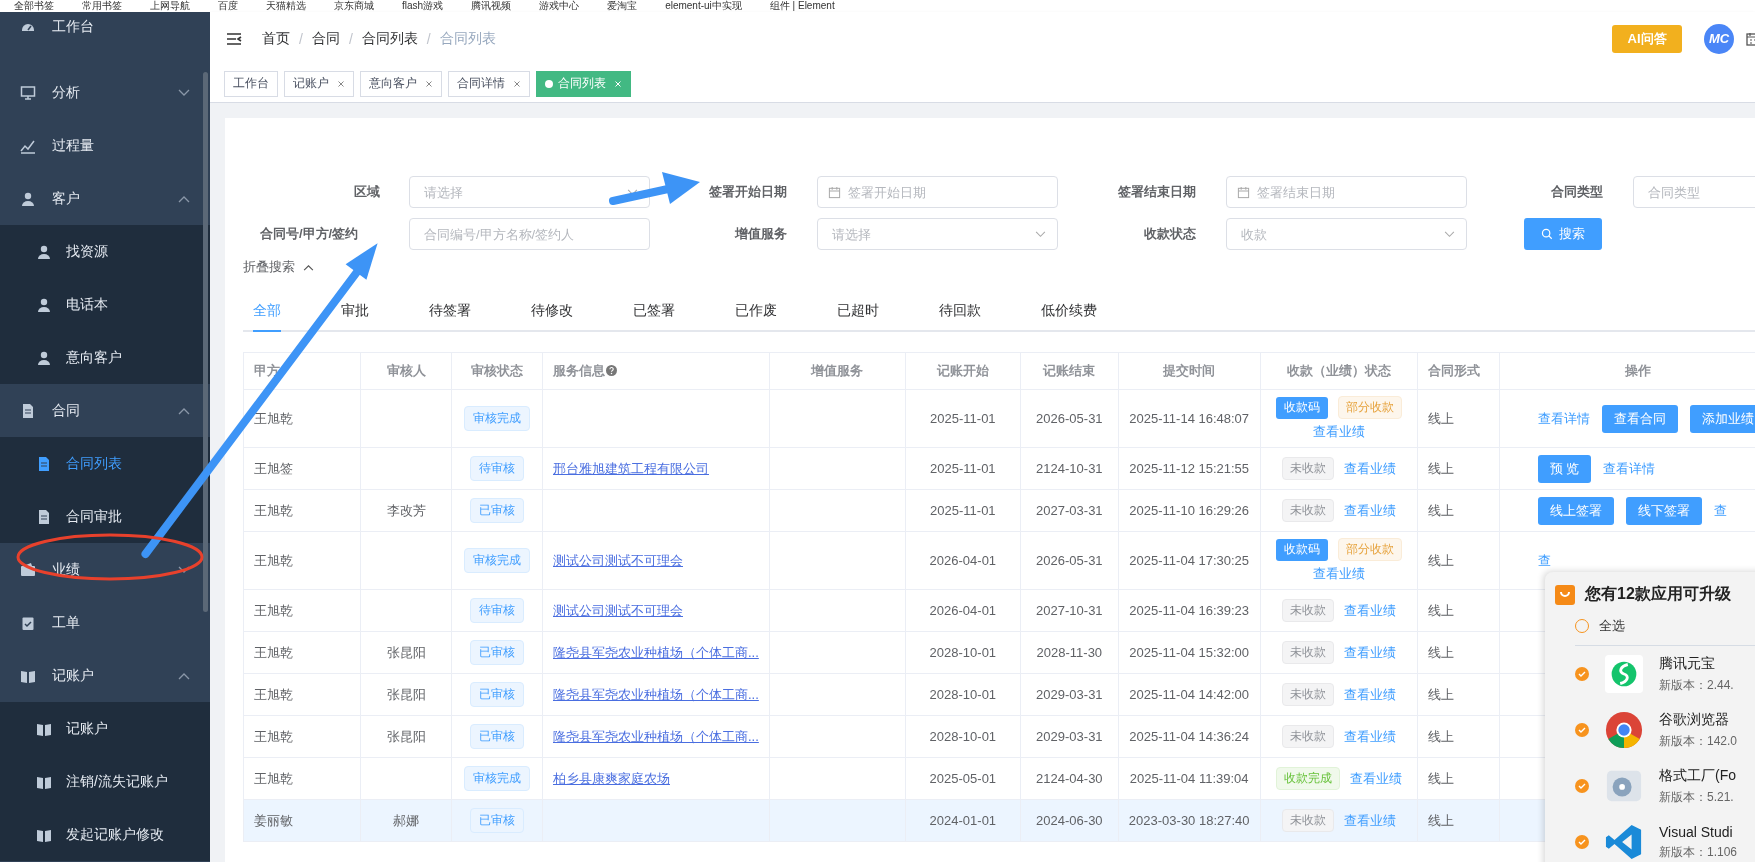  What do you see at coordinates (611, 778) in the screenshot?
I see `service-link: 柏乡县康爽家庭农场` at bounding box center [611, 778].